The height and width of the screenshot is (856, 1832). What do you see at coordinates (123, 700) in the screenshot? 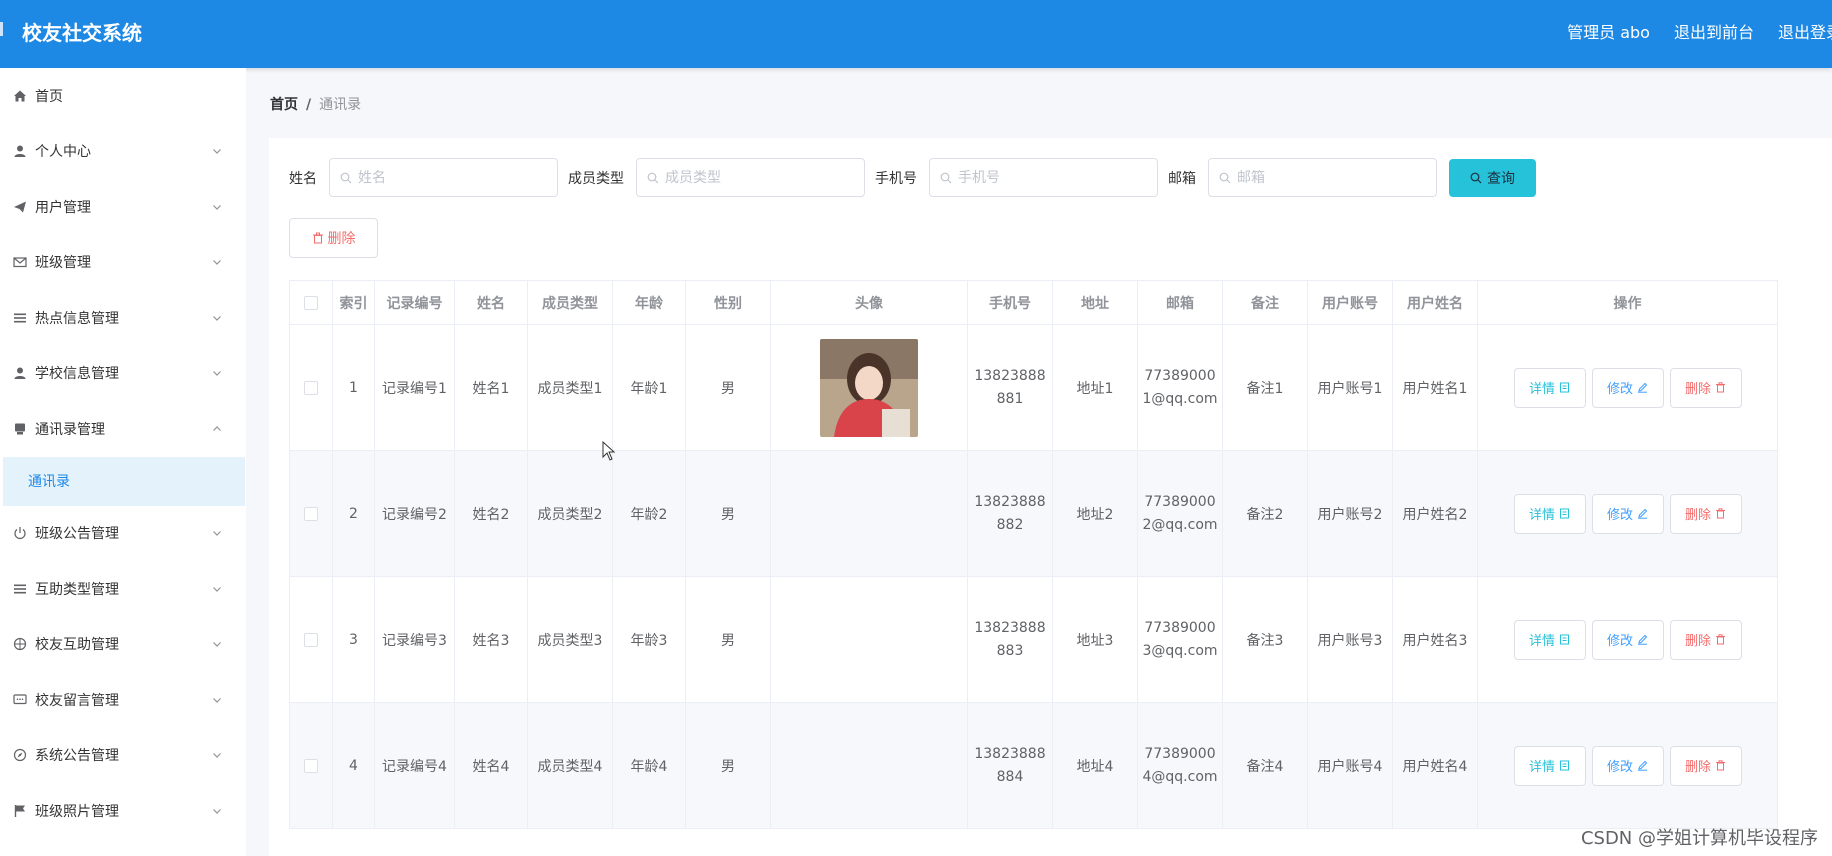
I see `sidebar-item: 校友留言管理` at bounding box center [123, 700].